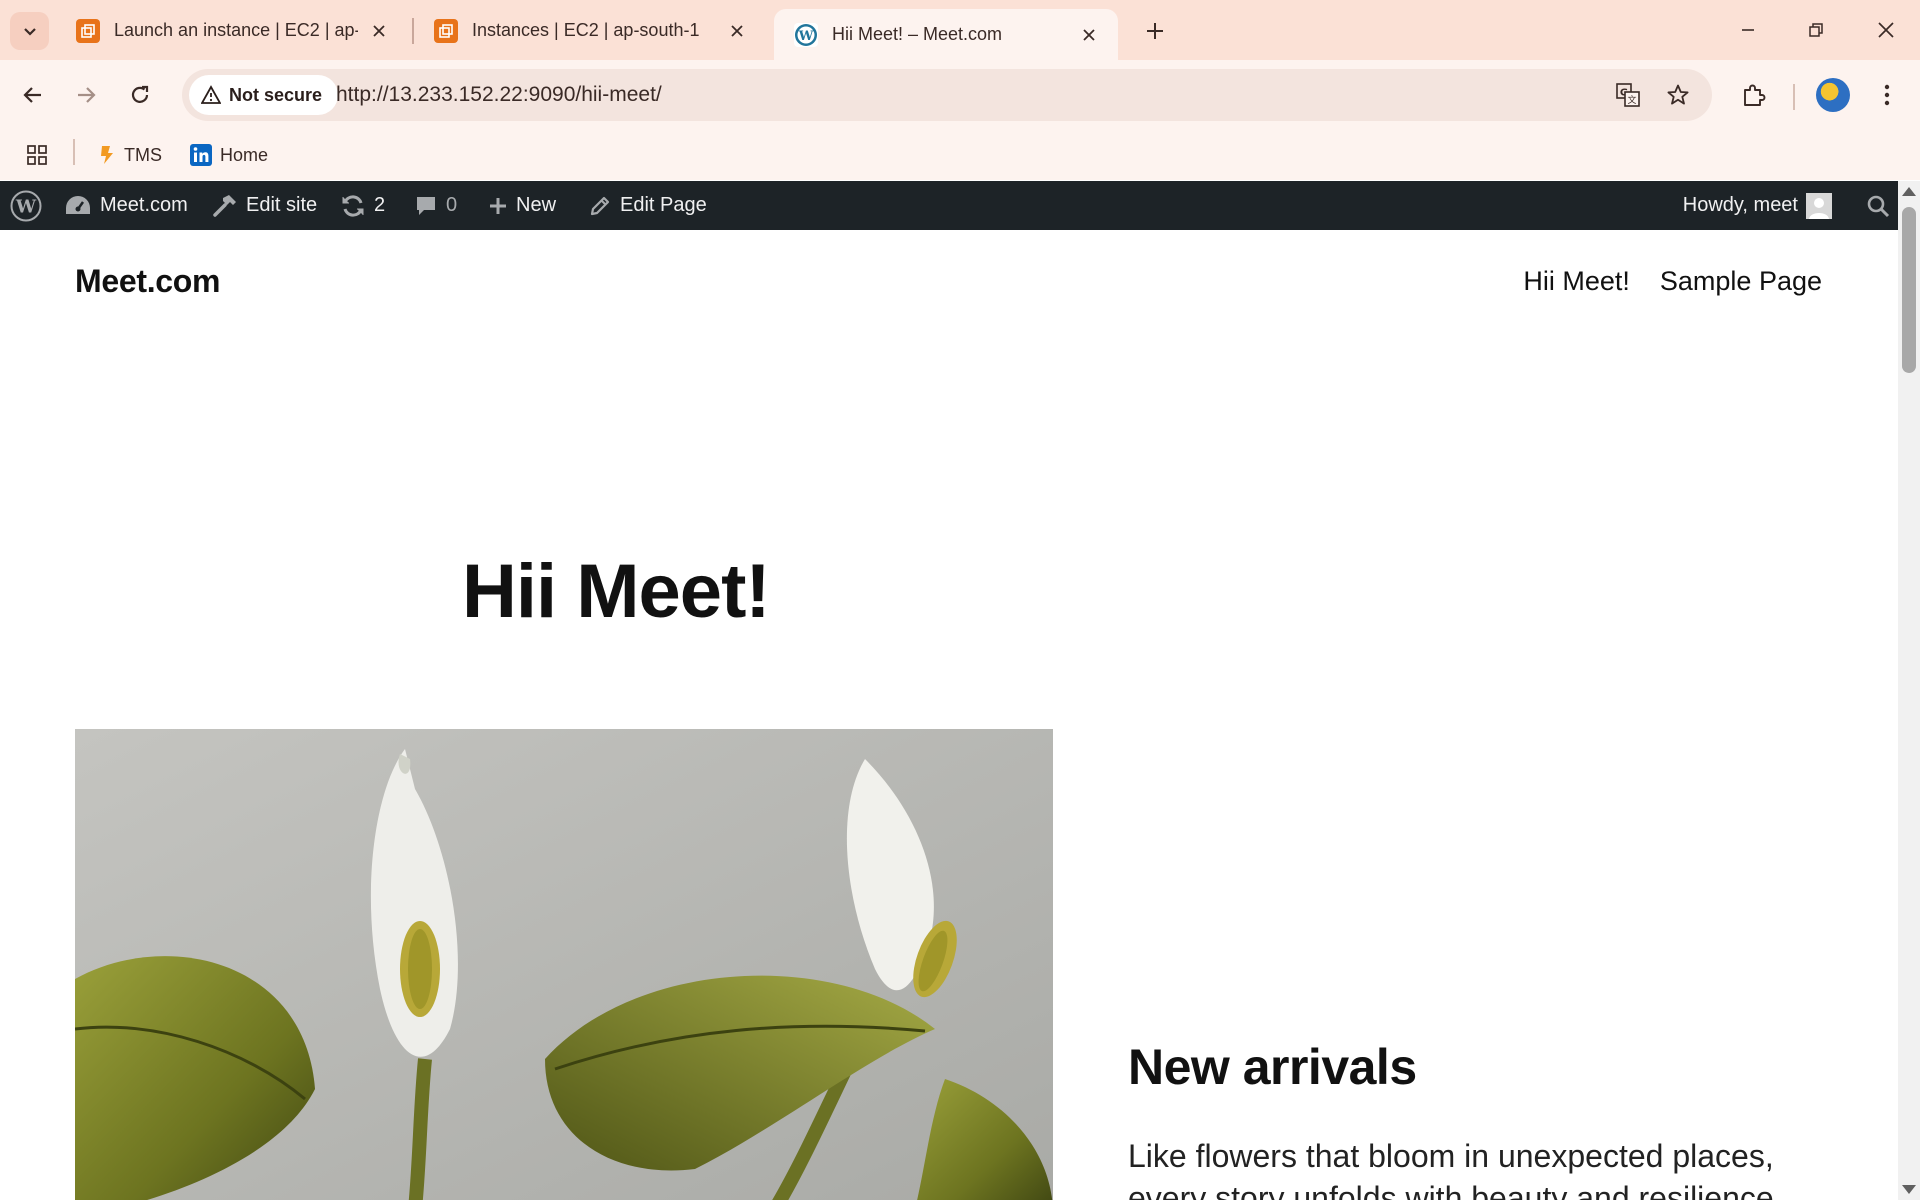 This screenshot has width=1920, height=1200. Describe the element at coordinates (1909, 1189) in the screenshot. I see `scroll-down-arrow-icon` at that location.